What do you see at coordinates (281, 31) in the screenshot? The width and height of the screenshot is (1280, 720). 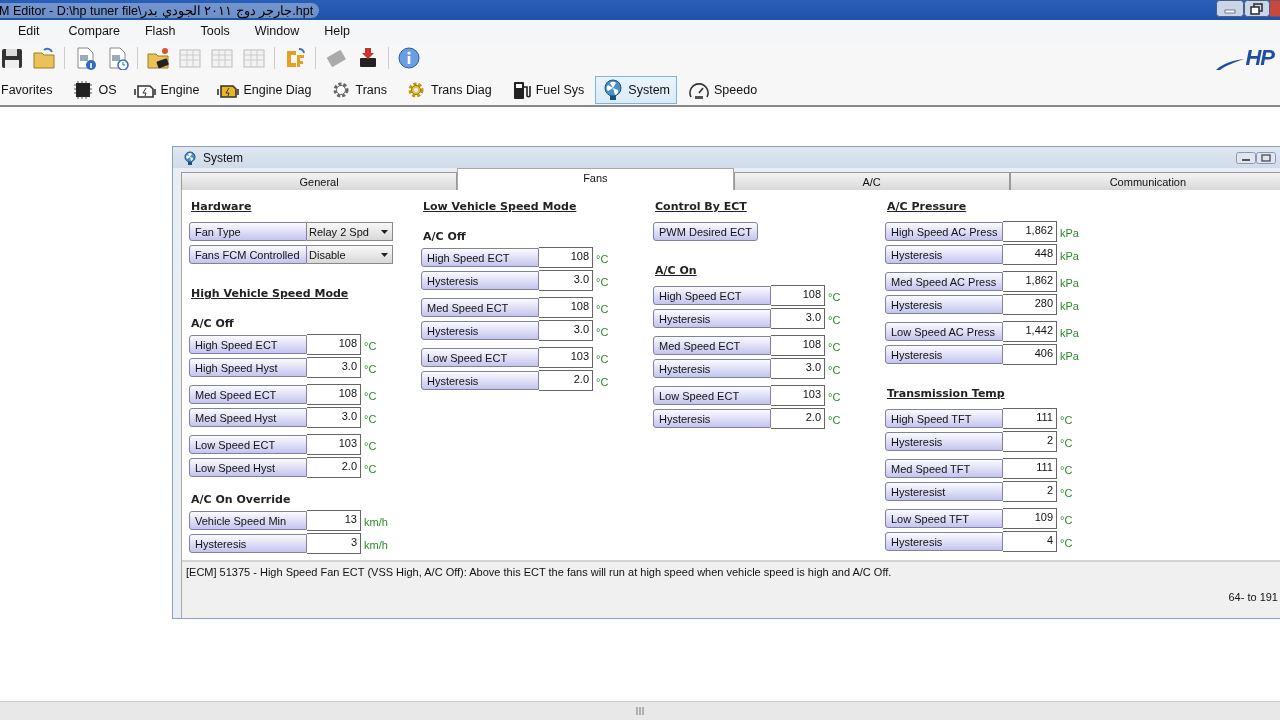 I see `menu-item: Window` at bounding box center [281, 31].